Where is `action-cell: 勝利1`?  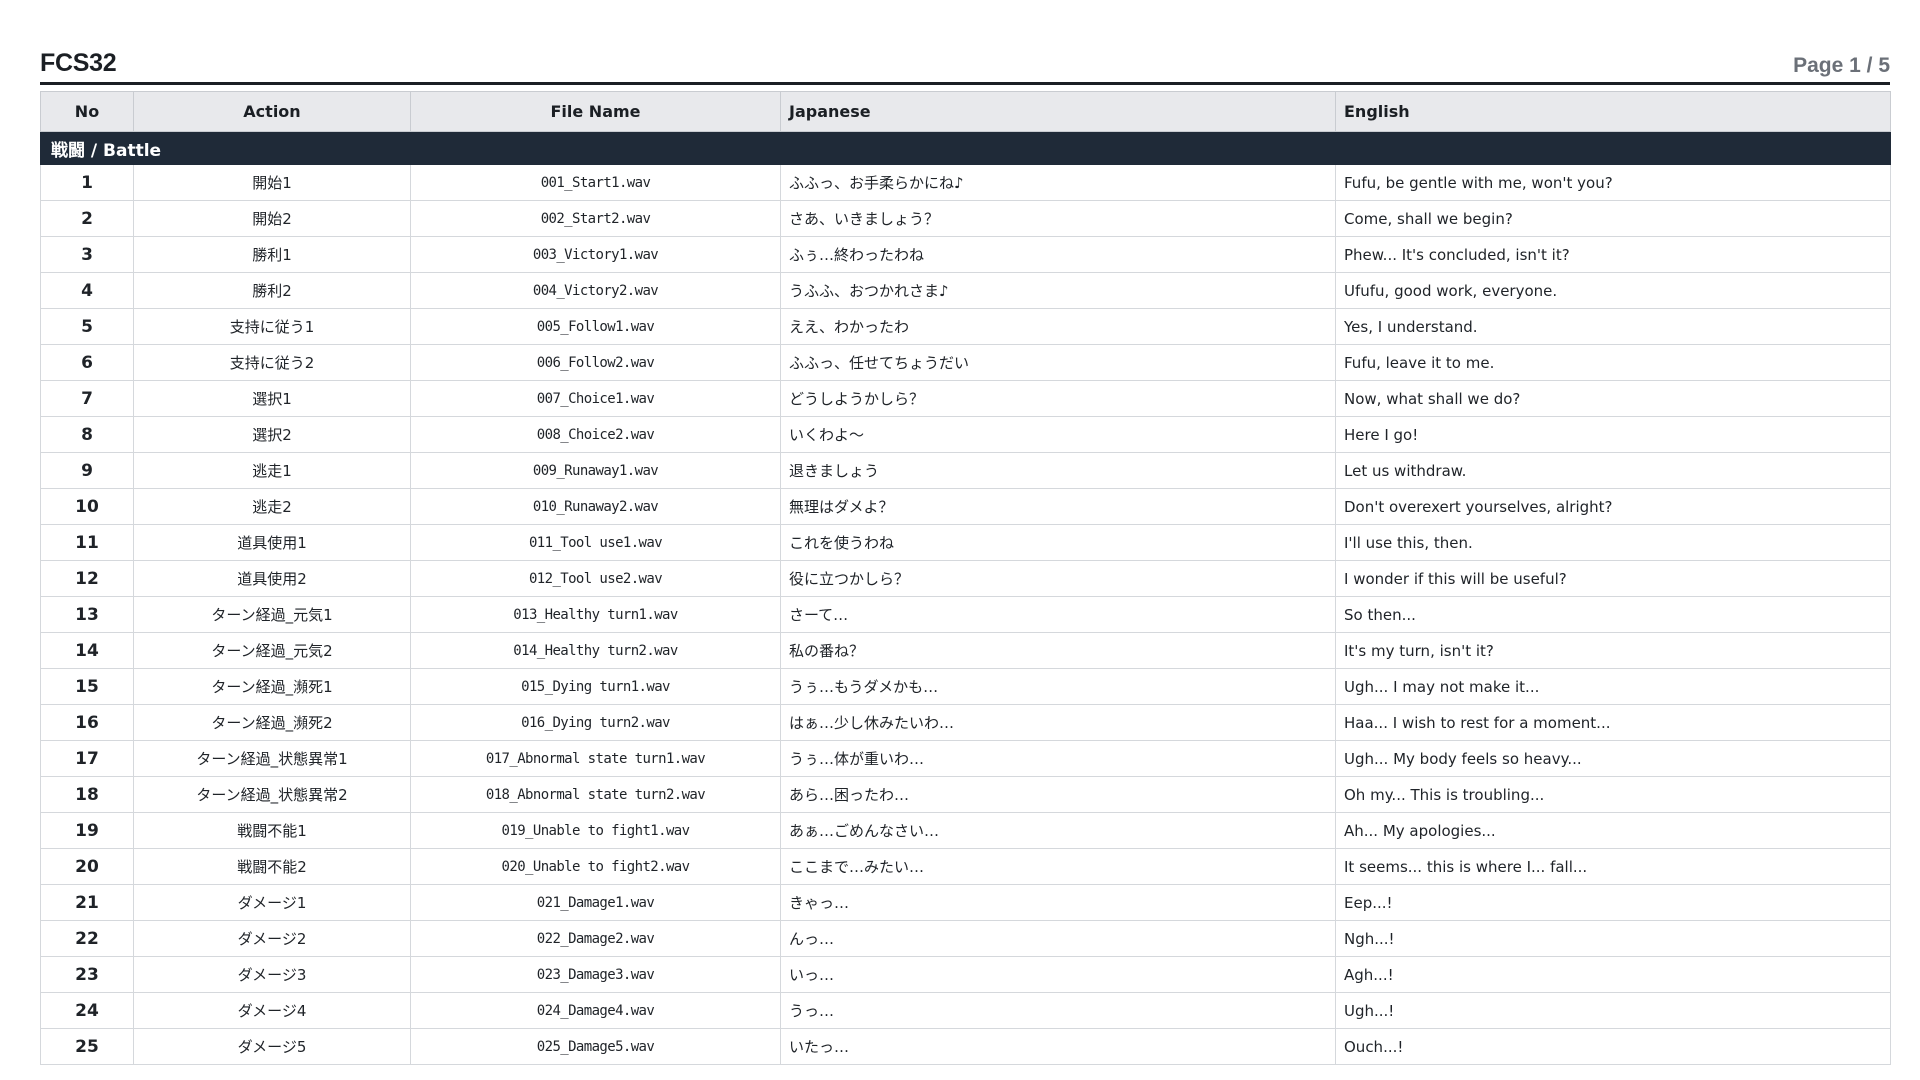
action-cell: 勝利1 is located at coordinates (272, 254).